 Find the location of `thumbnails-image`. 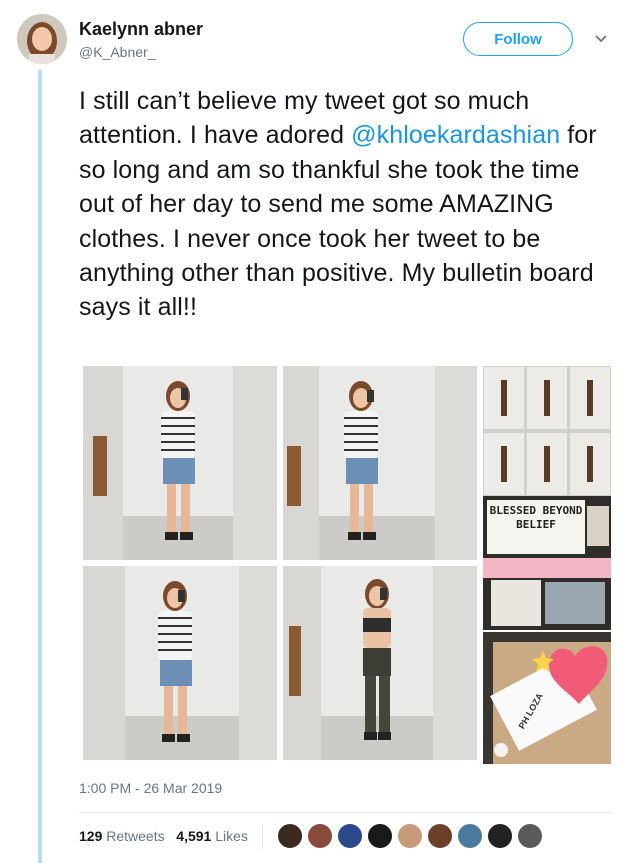

thumbnails-image is located at coordinates (547, 431).